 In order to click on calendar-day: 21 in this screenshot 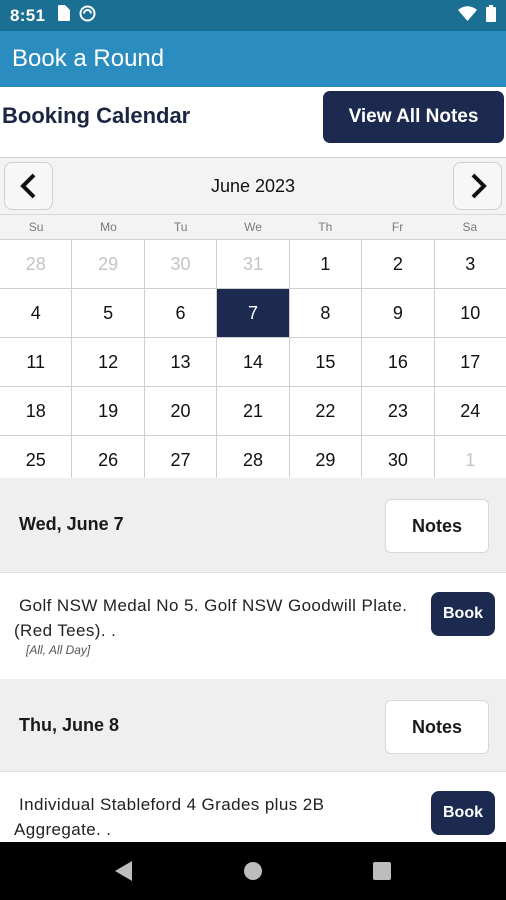, I will do `click(253, 411)`.